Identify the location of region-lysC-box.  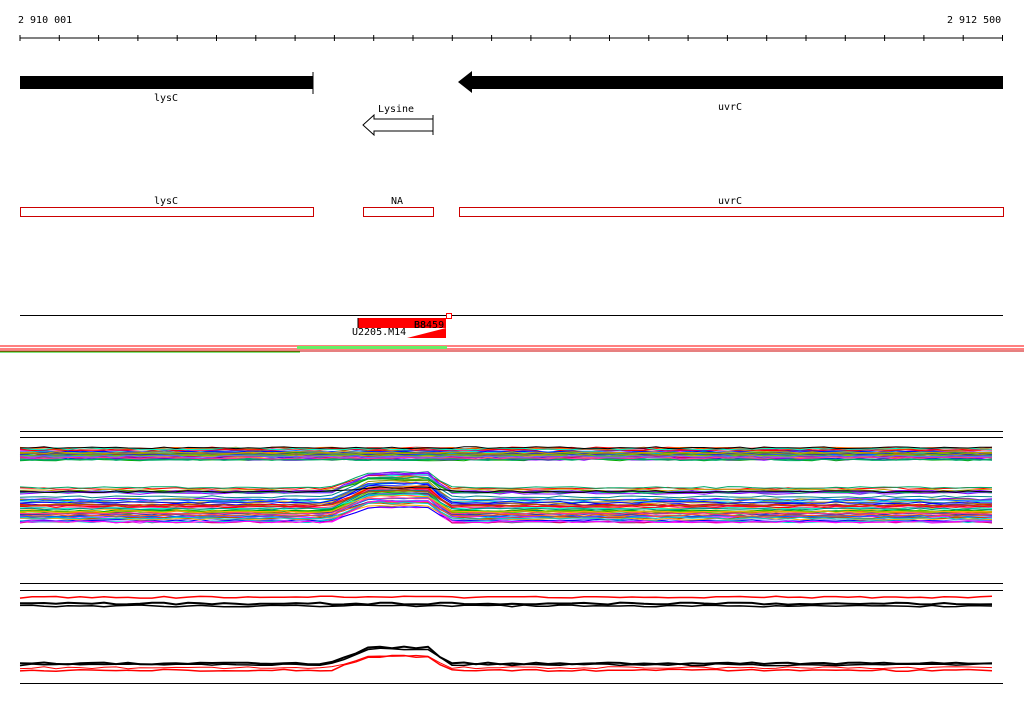
(167, 212).